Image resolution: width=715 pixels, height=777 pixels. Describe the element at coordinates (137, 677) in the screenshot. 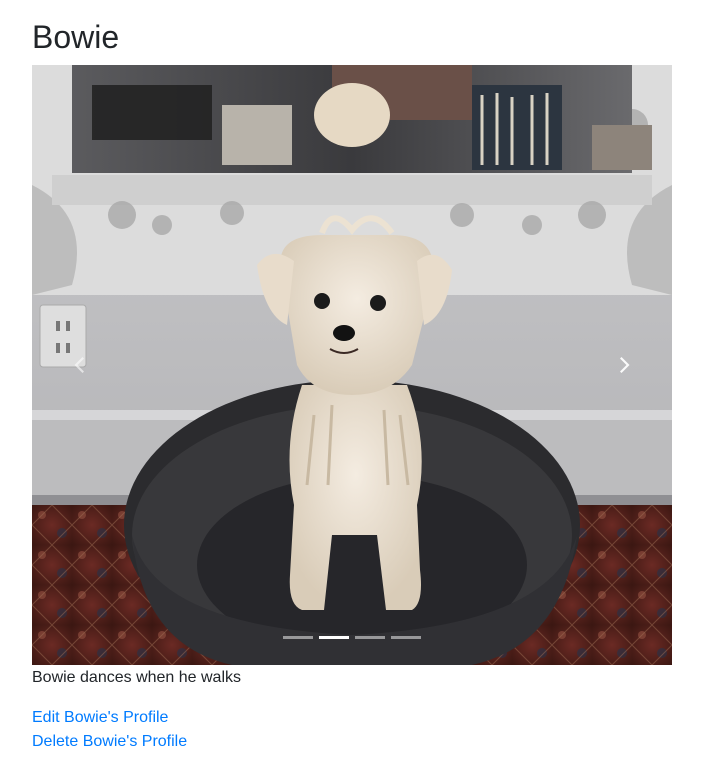

I see `photo-caption: Bowie dances when he walks` at that location.